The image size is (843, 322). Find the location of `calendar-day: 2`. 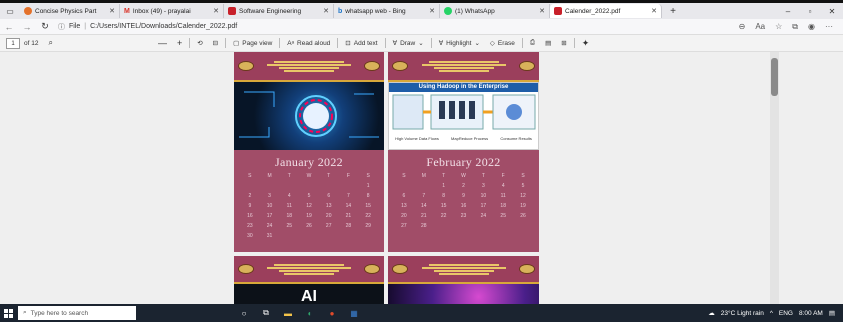

calendar-day: 2 is located at coordinates (250, 196).